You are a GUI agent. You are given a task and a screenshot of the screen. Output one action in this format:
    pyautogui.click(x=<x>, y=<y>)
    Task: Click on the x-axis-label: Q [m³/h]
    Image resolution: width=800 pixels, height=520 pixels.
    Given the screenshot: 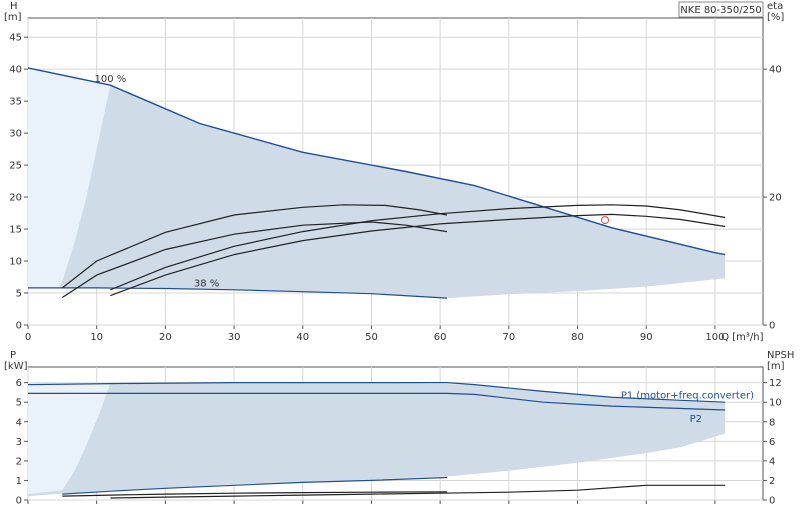 What is the action you would take?
    pyautogui.click(x=742, y=337)
    